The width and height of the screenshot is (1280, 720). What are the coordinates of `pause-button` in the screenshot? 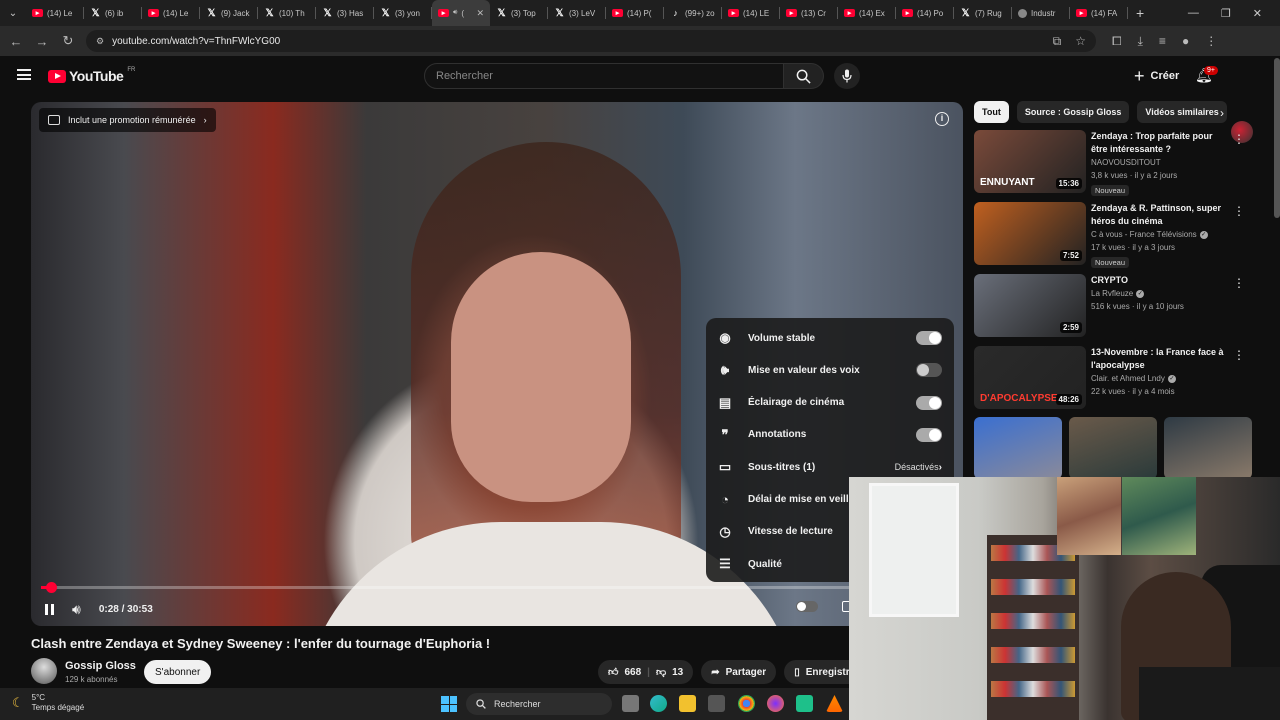 It's located at (49, 609).